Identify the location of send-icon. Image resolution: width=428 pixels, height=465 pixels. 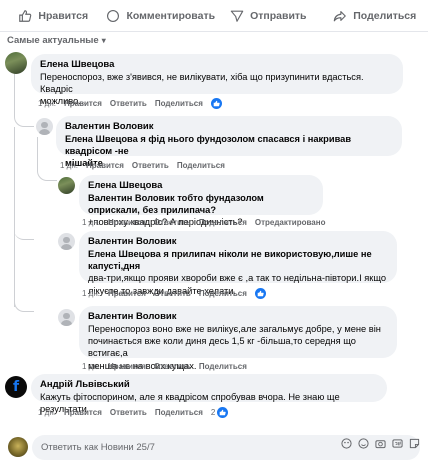
(237, 16).